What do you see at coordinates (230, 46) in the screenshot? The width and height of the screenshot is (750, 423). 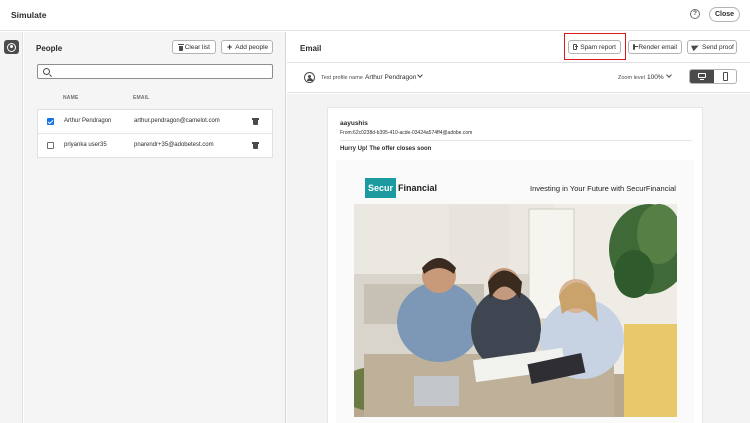 I see `plus-icon: +` at bounding box center [230, 46].